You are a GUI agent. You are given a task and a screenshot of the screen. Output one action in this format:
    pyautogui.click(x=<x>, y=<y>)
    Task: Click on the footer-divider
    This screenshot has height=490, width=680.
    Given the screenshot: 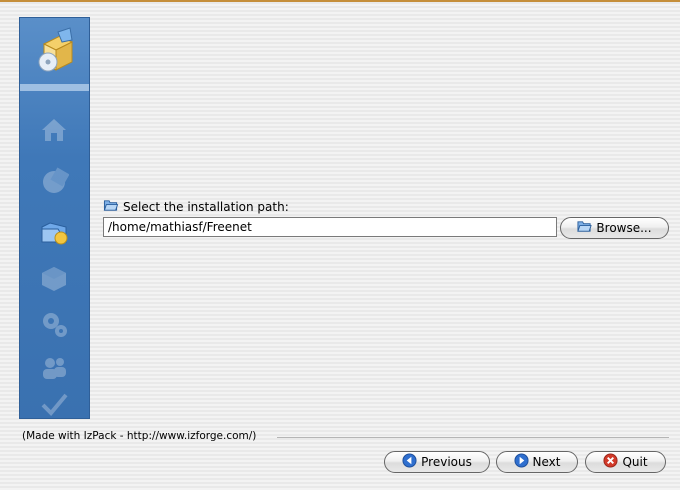 What is the action you would take?
    pyautogui.click(x=473, y=437)
    